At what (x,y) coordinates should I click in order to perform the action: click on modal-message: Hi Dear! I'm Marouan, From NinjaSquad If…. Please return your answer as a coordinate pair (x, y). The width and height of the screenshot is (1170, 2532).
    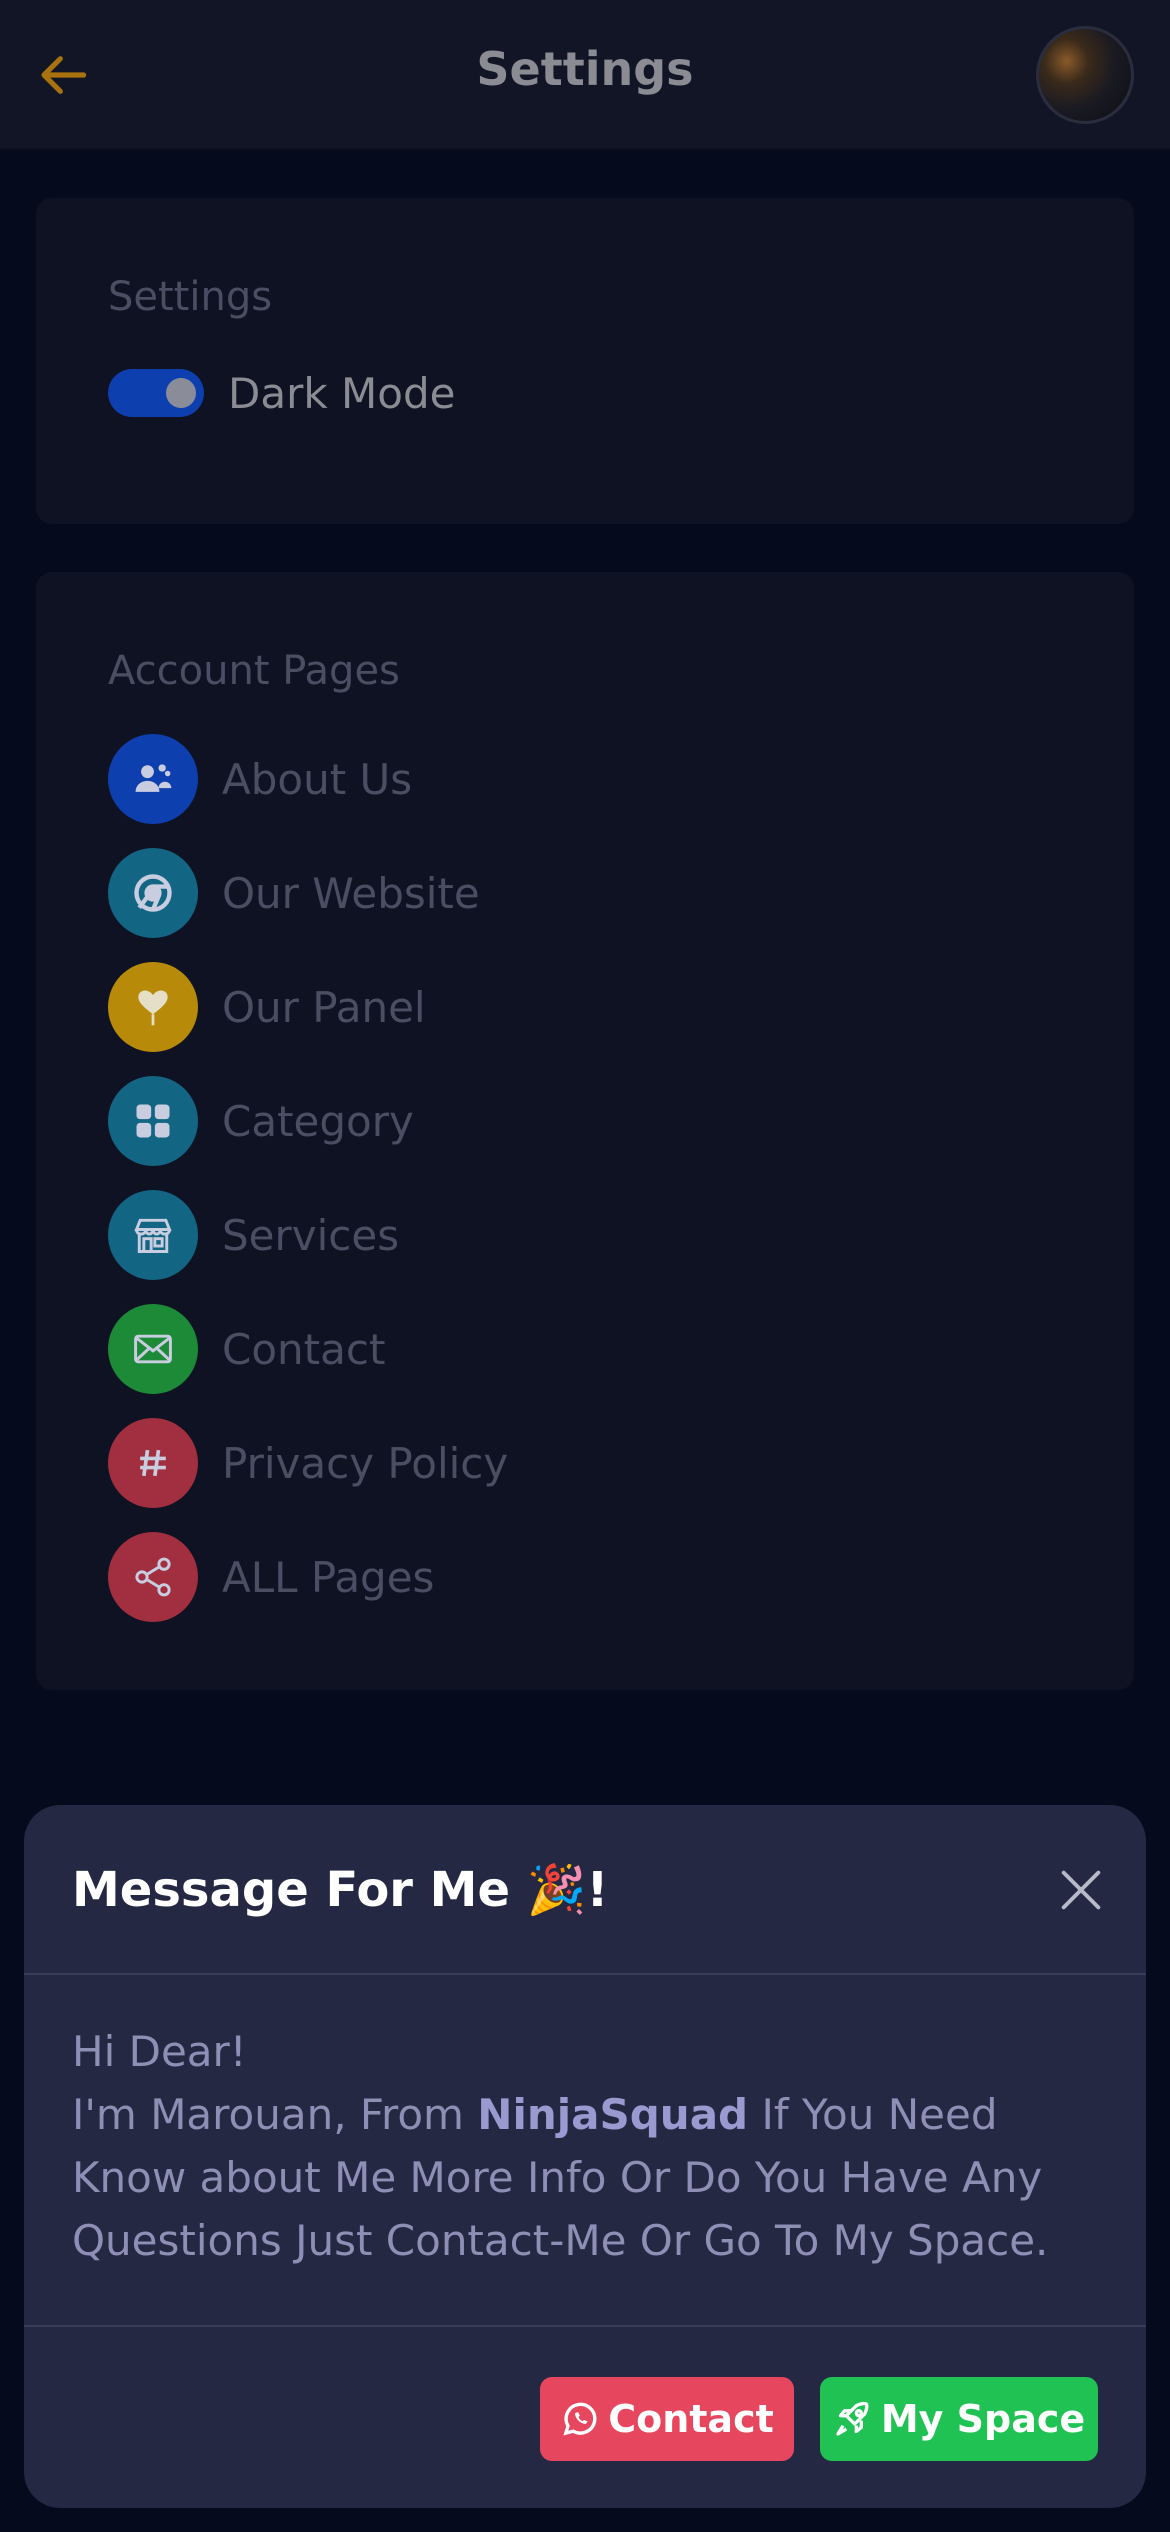
    Looking at the image, I should click on (592, 2146).